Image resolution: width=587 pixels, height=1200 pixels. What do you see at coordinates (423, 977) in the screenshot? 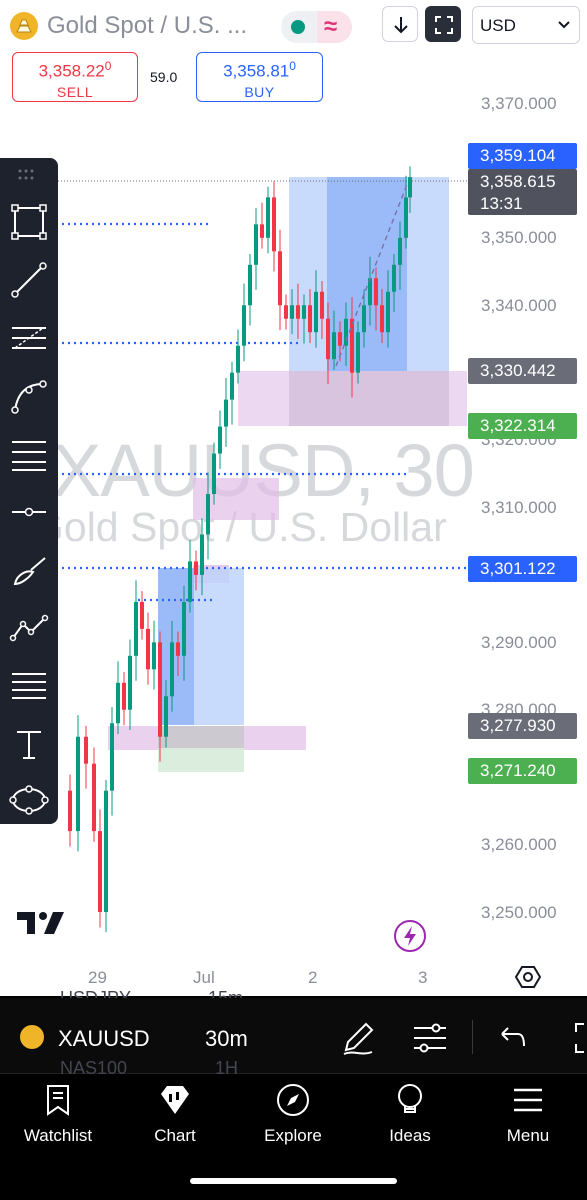
I see `time-axis-label: 3` at bounding box center [423, 977].